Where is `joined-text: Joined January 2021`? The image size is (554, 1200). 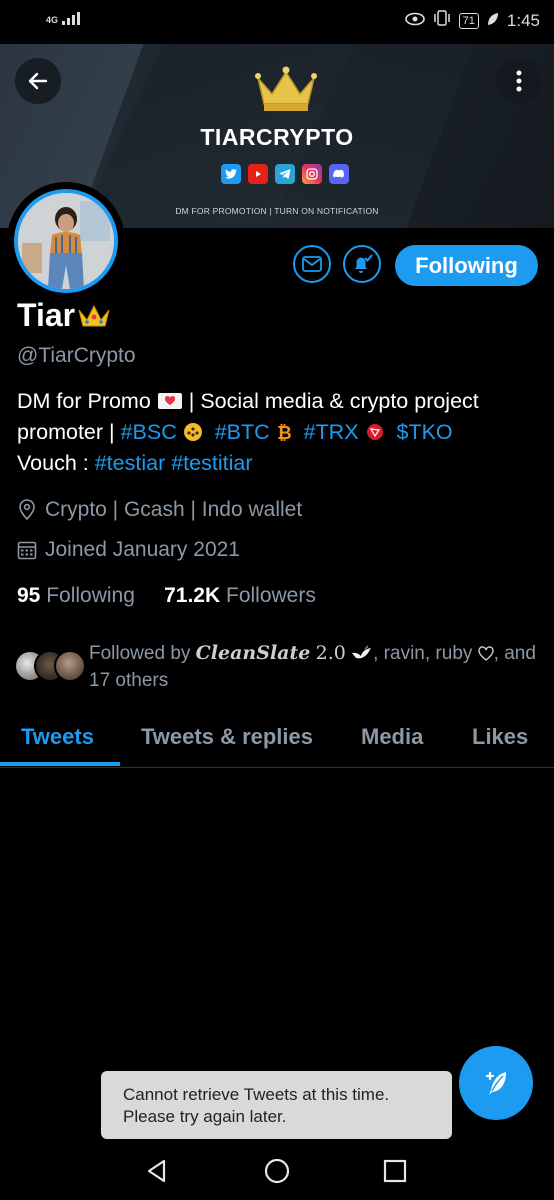 joined-text: Joined January 2021 is located at coordinates (142, 549).